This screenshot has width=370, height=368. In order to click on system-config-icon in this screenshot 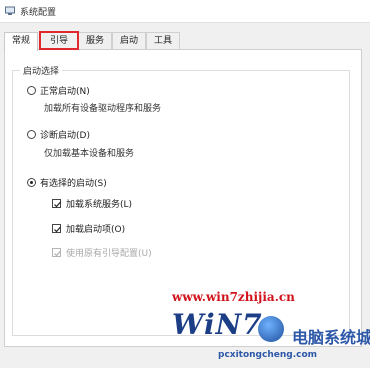, I will do `click(10, 10)`.